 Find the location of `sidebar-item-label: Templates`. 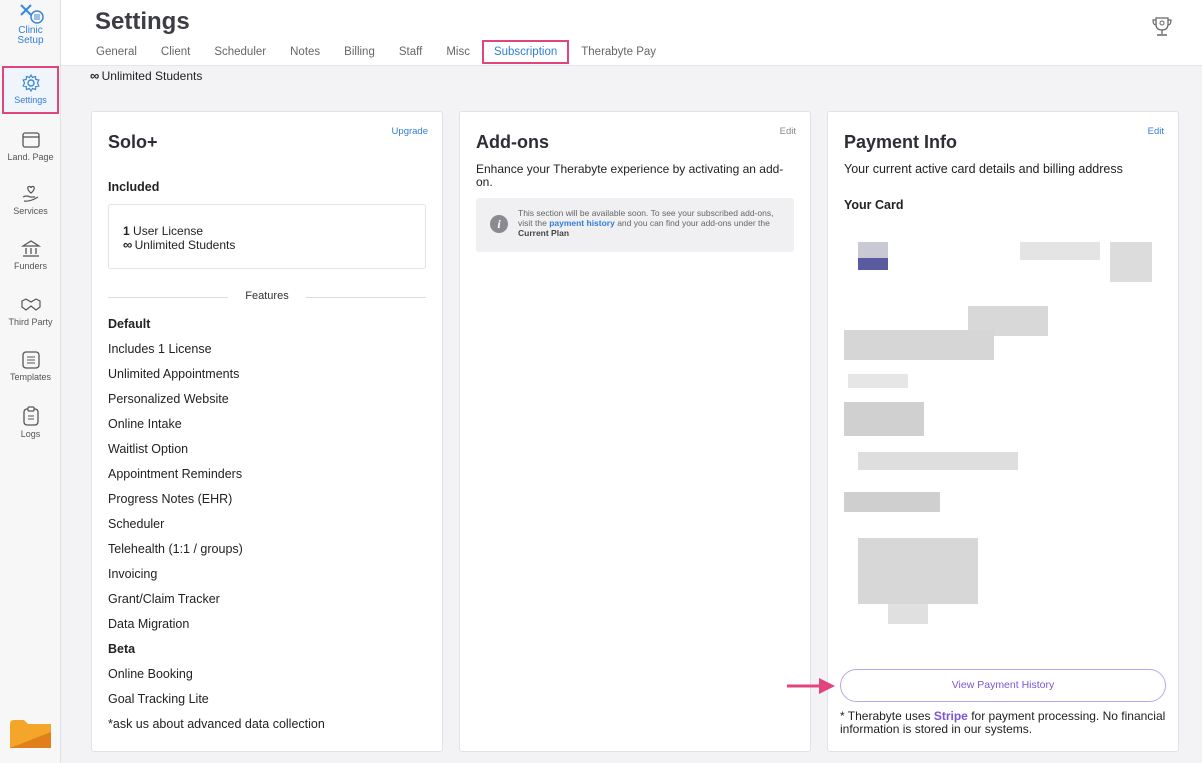

sidebar-item-label: Templates is located at coordinates (30, 377).